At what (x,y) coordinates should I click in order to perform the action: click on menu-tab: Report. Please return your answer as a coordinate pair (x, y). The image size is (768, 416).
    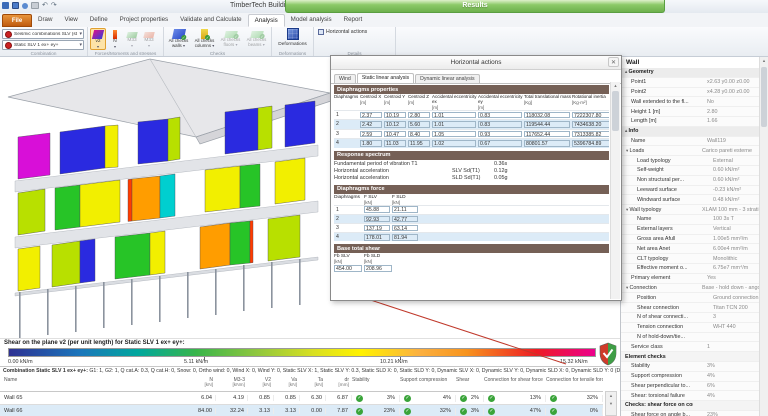
    Looking at the image, I should click on (353, 20).